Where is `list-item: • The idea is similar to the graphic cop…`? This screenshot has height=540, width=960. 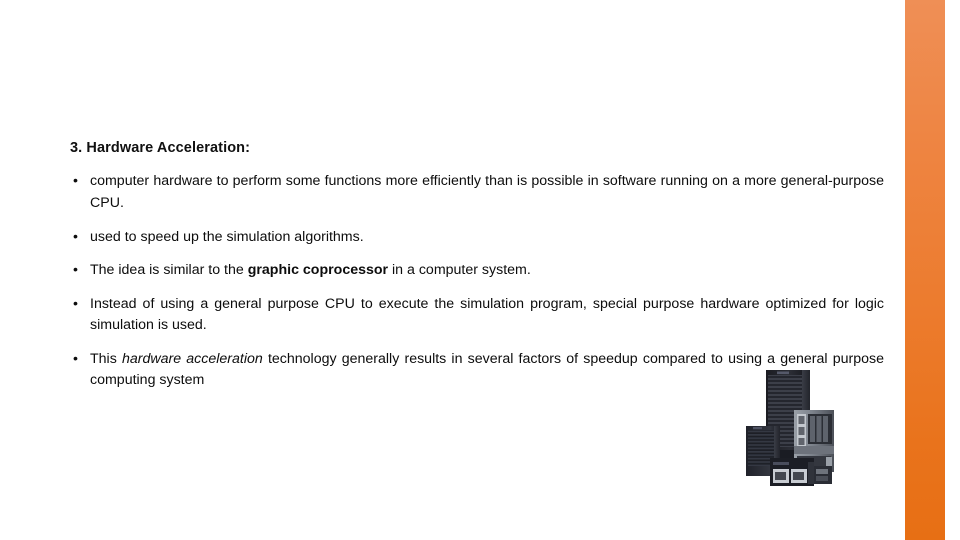
list-item: • The idea is similar to the graphic cop… is located at coordinates (476, 271).